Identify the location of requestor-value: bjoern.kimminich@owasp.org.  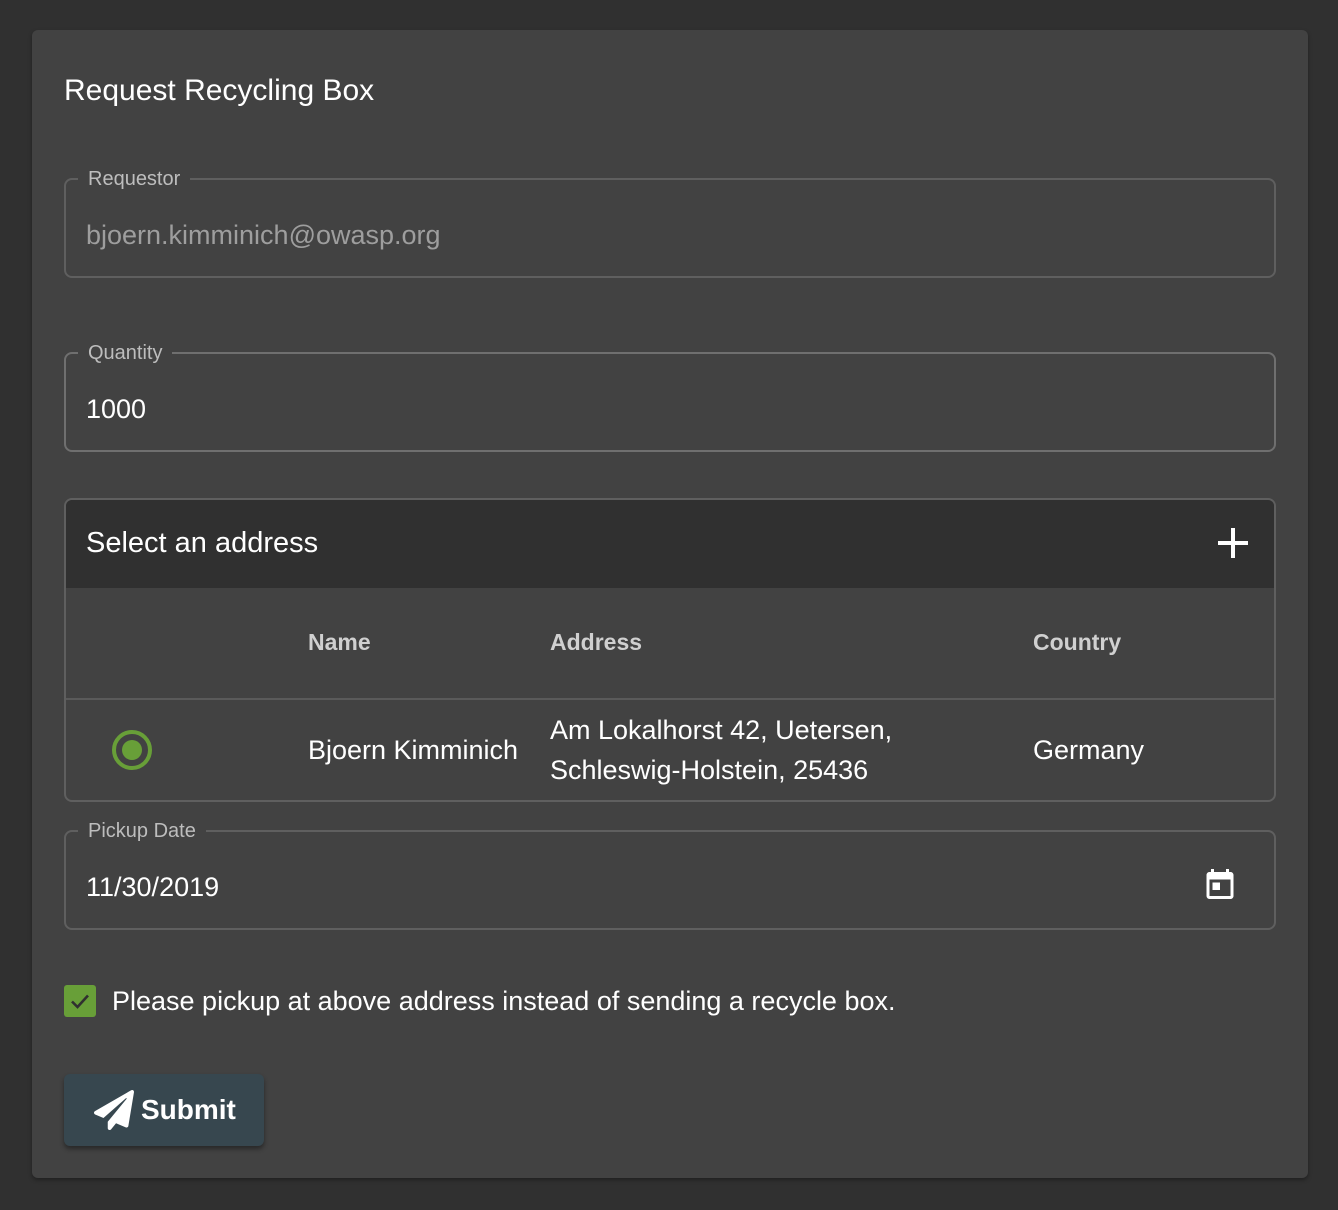
(263, 235).